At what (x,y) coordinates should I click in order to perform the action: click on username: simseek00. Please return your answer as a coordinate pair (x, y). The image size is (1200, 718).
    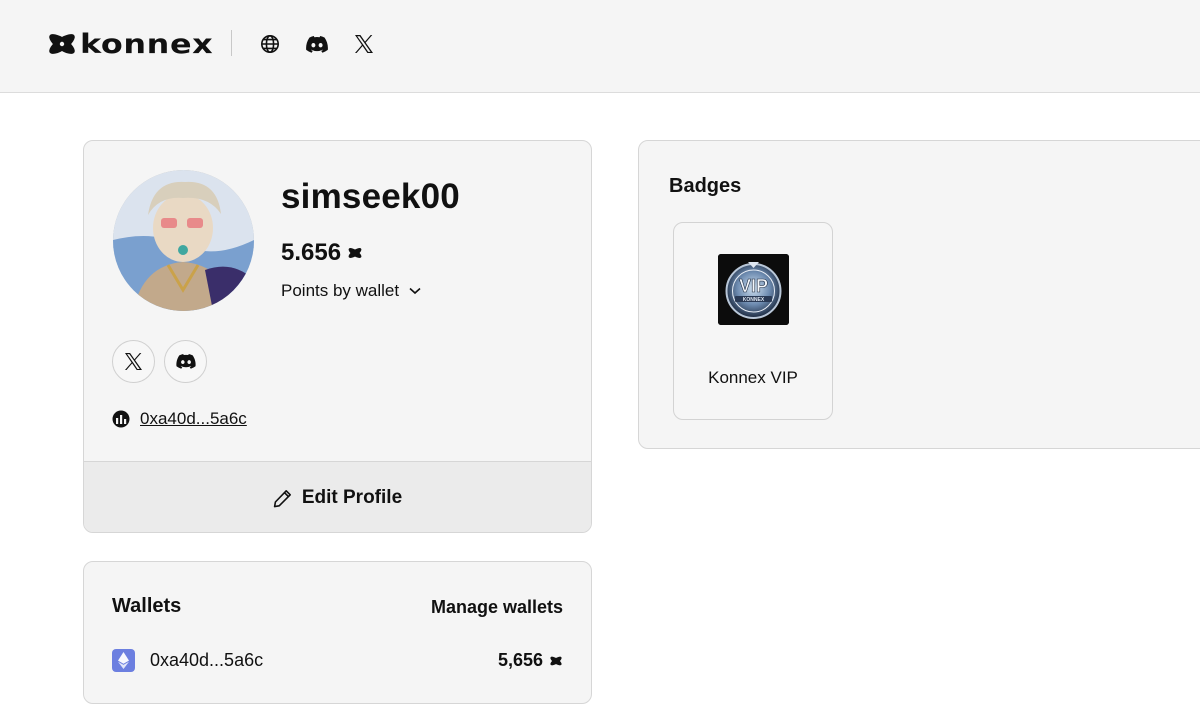
    Looking at the image, I should click on (370, 196).